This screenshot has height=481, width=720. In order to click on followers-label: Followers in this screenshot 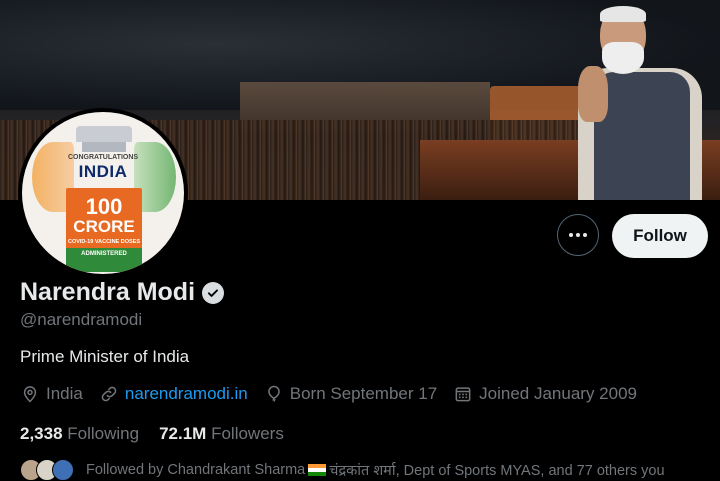, I will do `click(247, 433)`.